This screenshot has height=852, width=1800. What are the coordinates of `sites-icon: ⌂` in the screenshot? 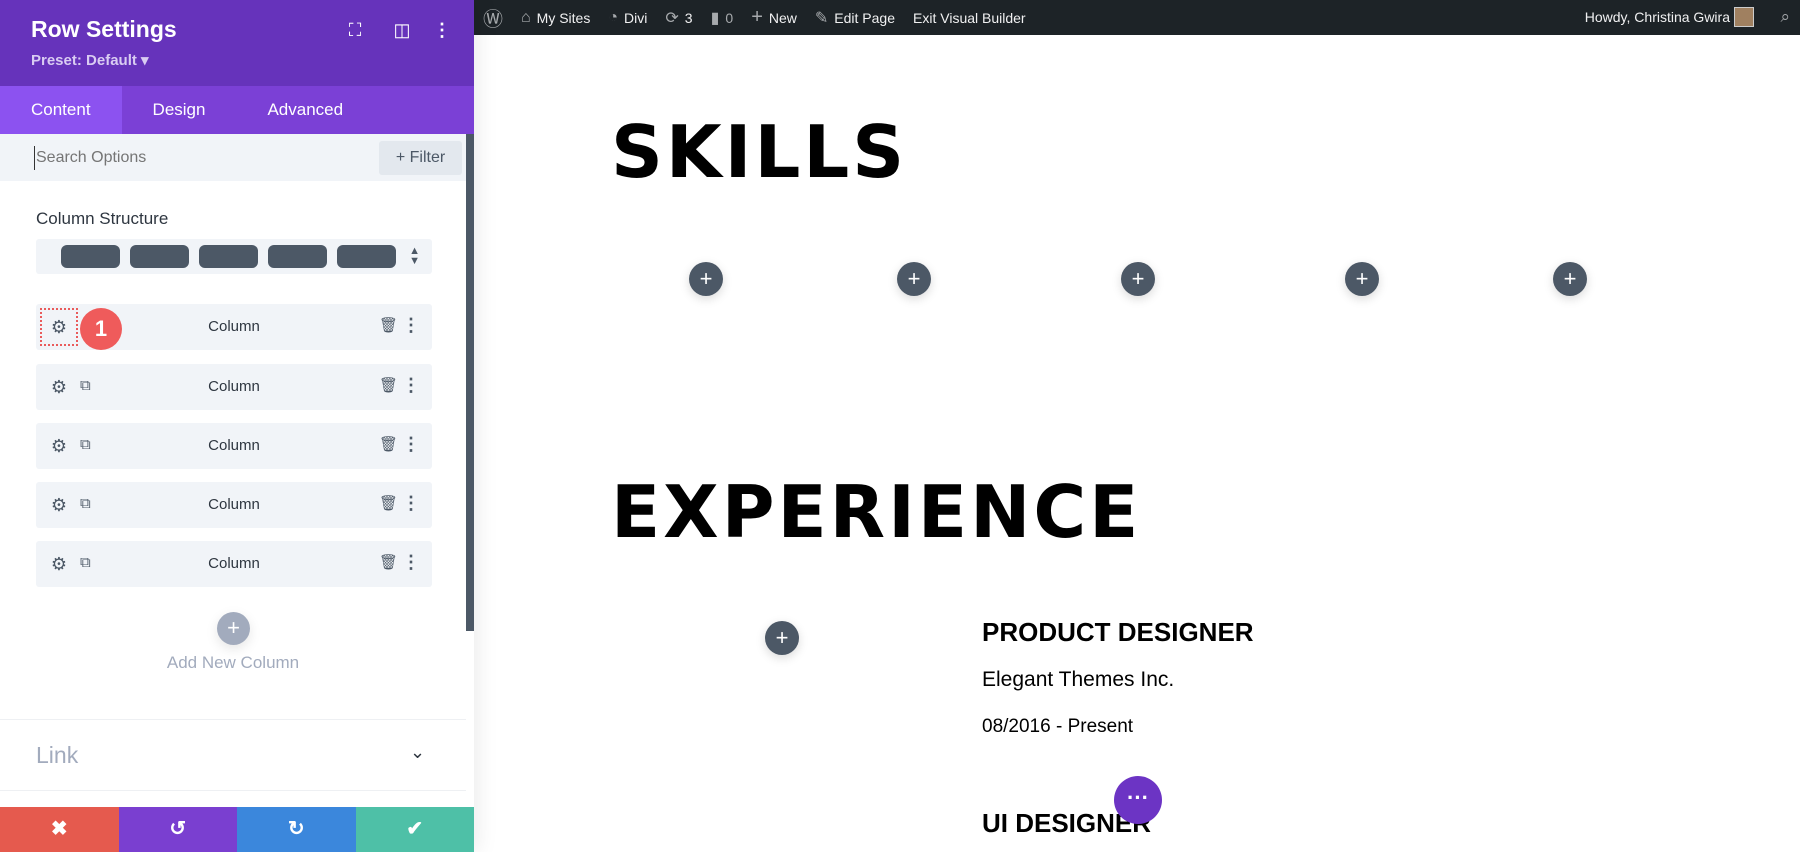 It's located at (526, 17).